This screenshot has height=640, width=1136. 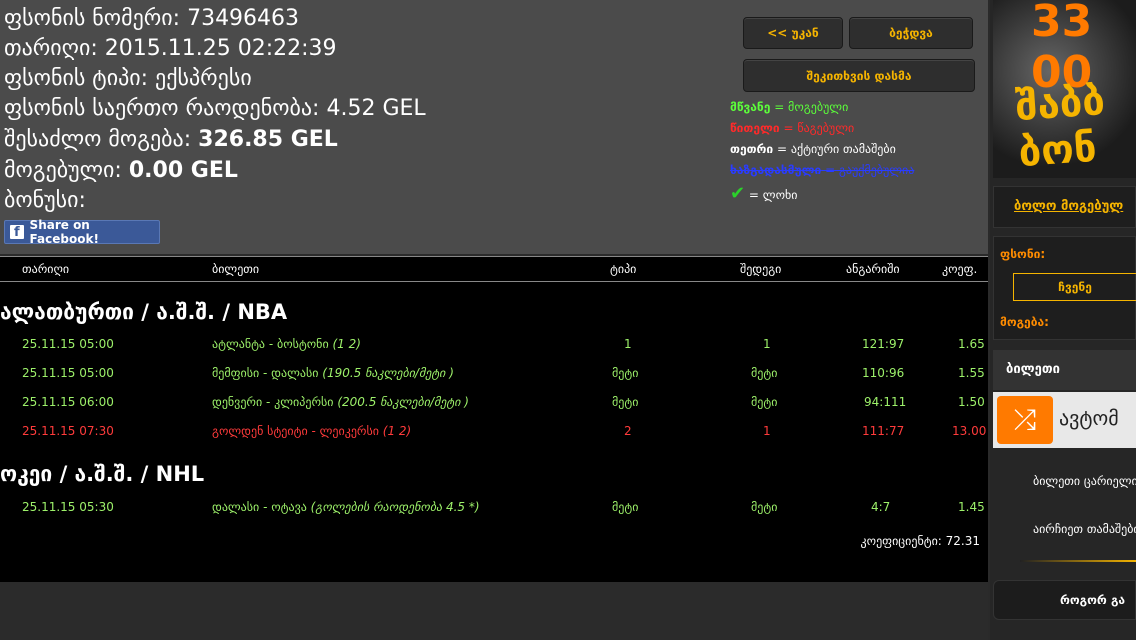 What do you see at coordinates (623, 269) in the screenshot?
I see `col-type: ტიპი` at bounding box center [623, 269].